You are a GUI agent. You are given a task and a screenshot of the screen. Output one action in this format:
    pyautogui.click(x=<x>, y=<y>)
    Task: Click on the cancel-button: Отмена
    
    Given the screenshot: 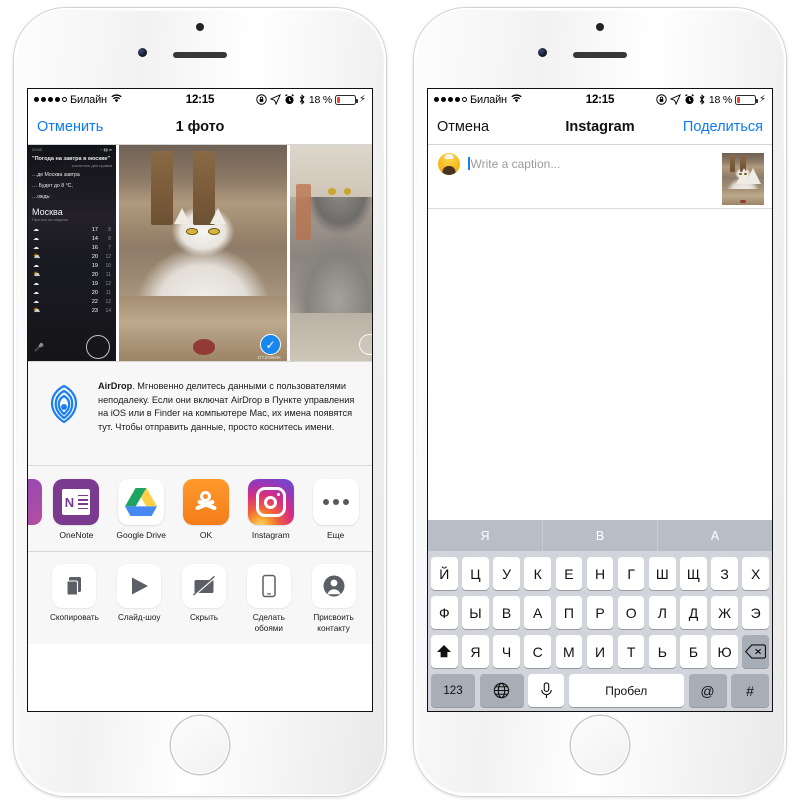 What is the action you would take?
    pyautogui.click(x=463, y=127)
    